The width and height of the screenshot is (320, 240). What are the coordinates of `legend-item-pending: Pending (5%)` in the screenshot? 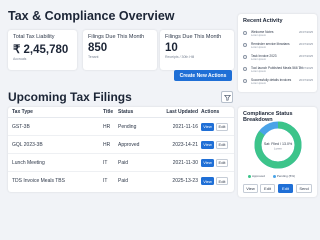 It's located at (284, 176).